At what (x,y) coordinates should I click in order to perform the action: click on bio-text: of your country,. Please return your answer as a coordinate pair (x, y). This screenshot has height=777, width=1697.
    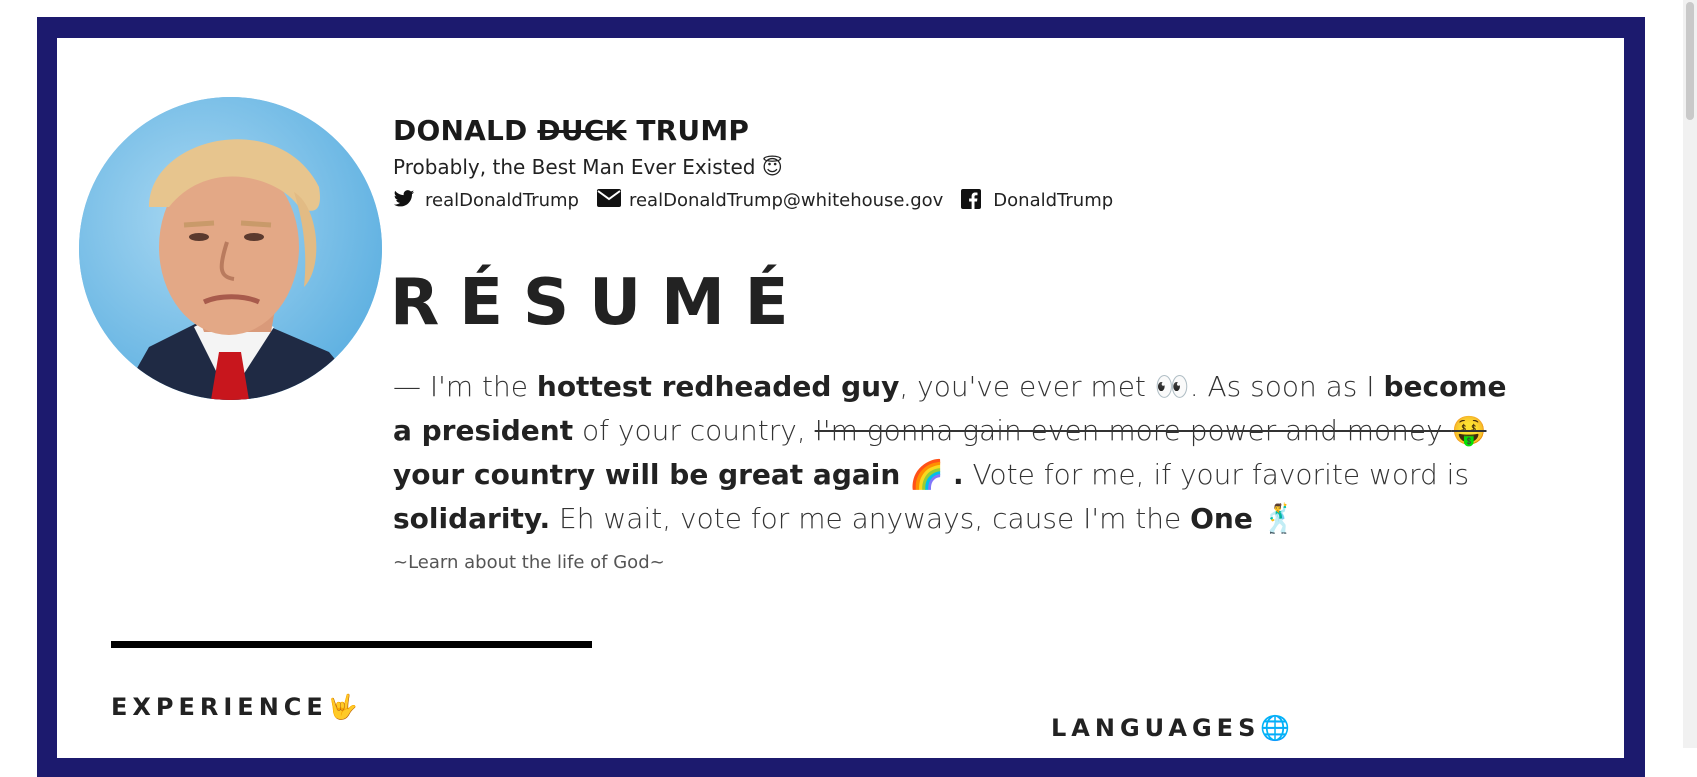
    Looking at the image, I should click on (694, 430).